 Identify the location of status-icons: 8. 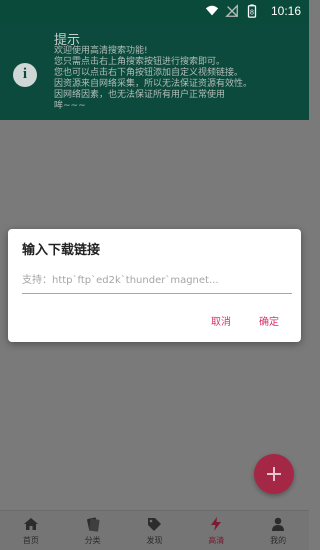
(232, 11).